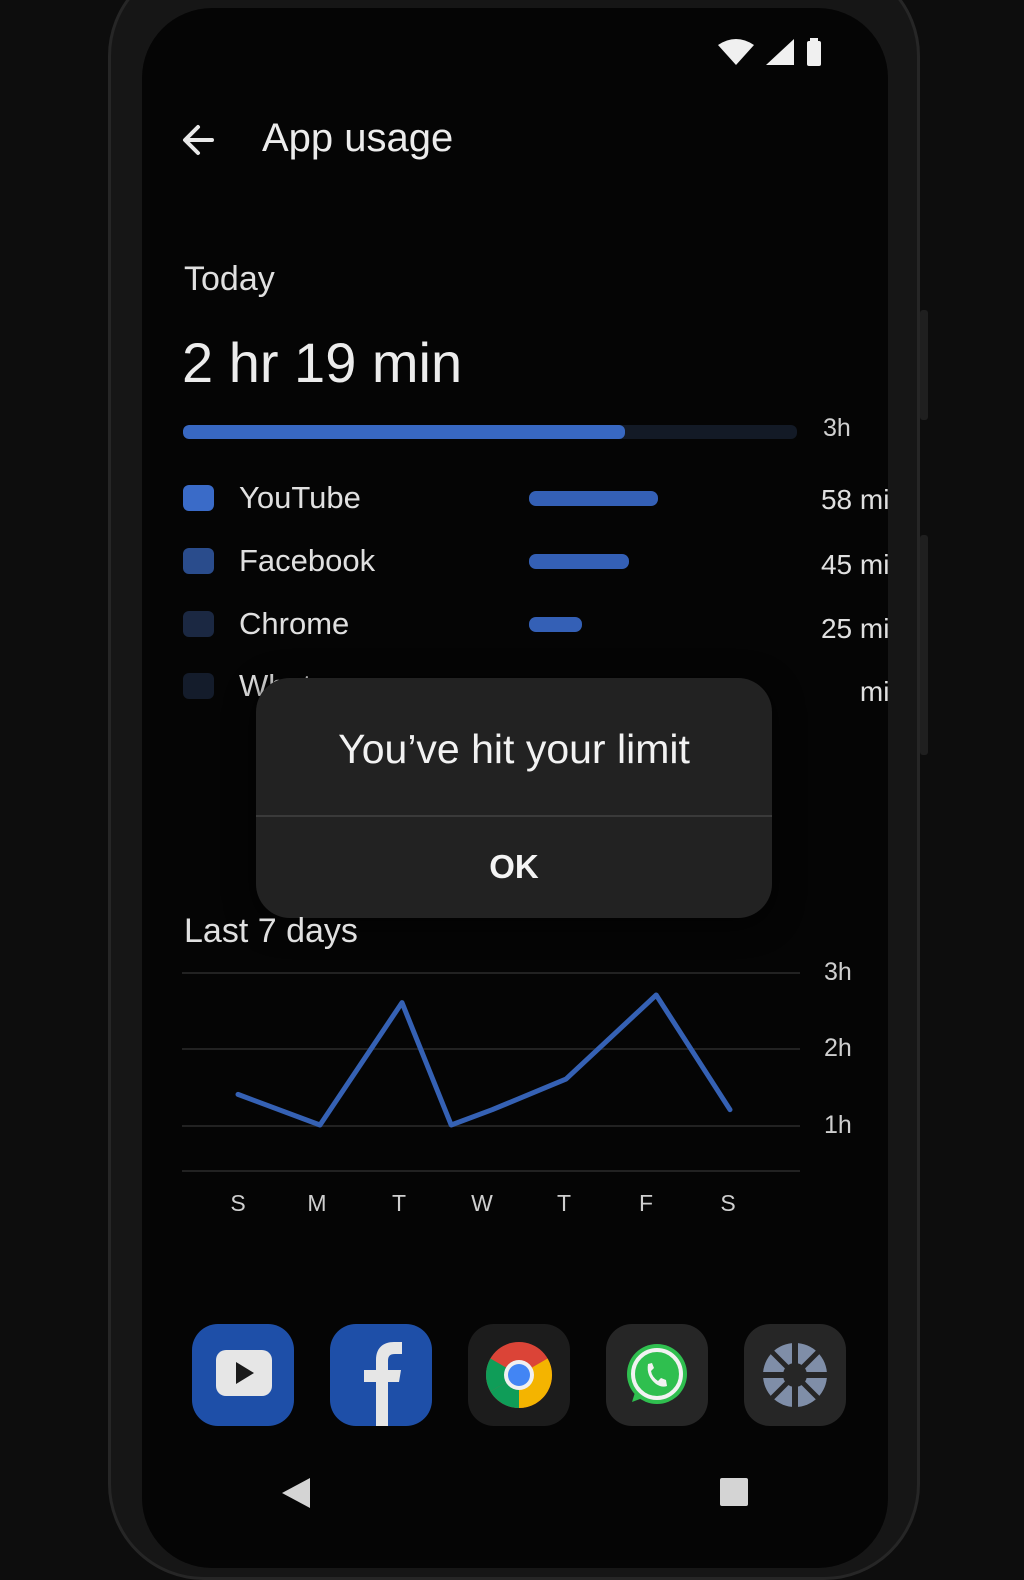 This screenshot has height=1580, width=1024. I want to click on whatsapp-icon, so click(657, 1374).